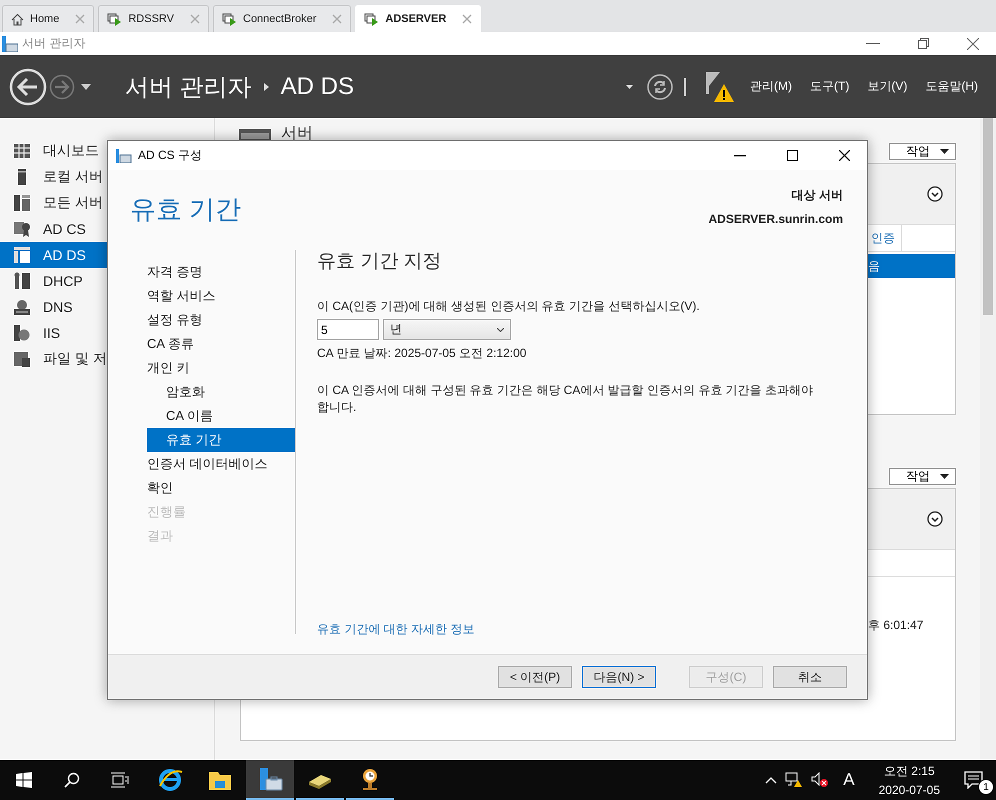 Image resolution: width=996 pixels, height=800 pixels. I want to click on page-title: 유효 기간, so click(186, 209).